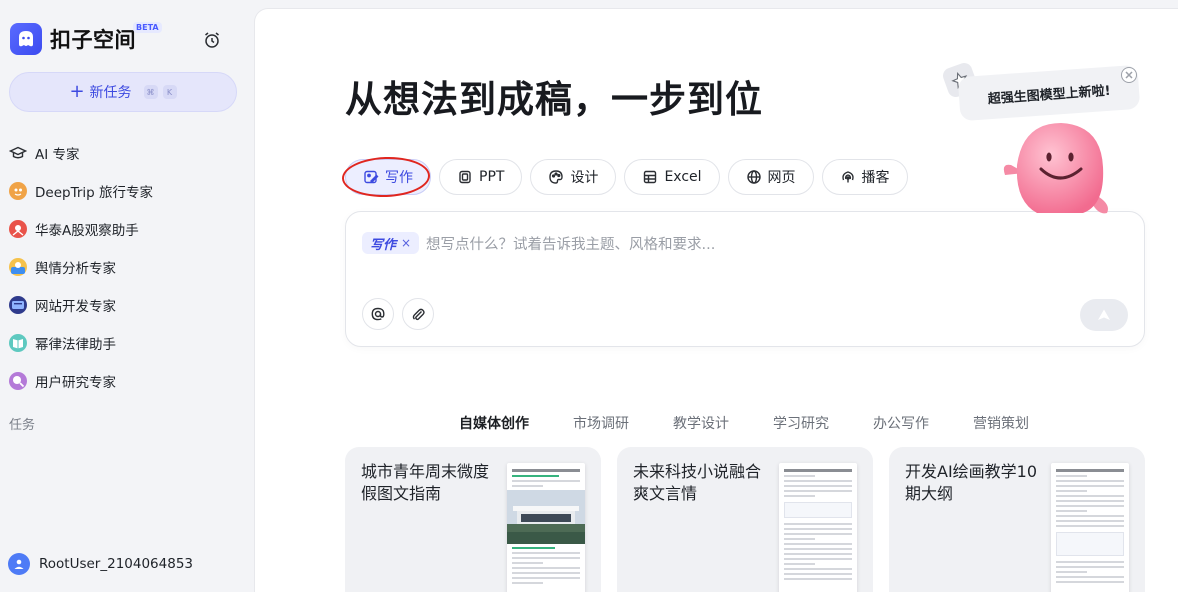 The height and width of the screenshot is (592, 1178). I want to click on at-sign-icon, so click(378, 314).